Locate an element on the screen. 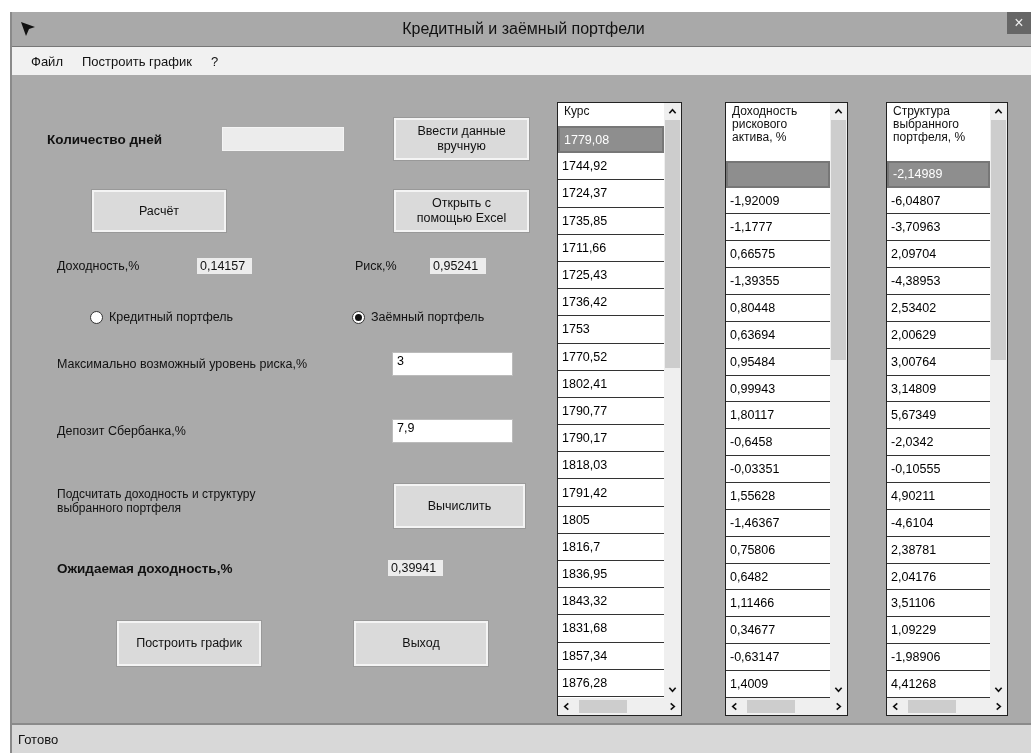 Image resolution: width=1031 pixels, height=753 pixels. radio-option: Кредитный портфель is located at coordinates (221, 317).